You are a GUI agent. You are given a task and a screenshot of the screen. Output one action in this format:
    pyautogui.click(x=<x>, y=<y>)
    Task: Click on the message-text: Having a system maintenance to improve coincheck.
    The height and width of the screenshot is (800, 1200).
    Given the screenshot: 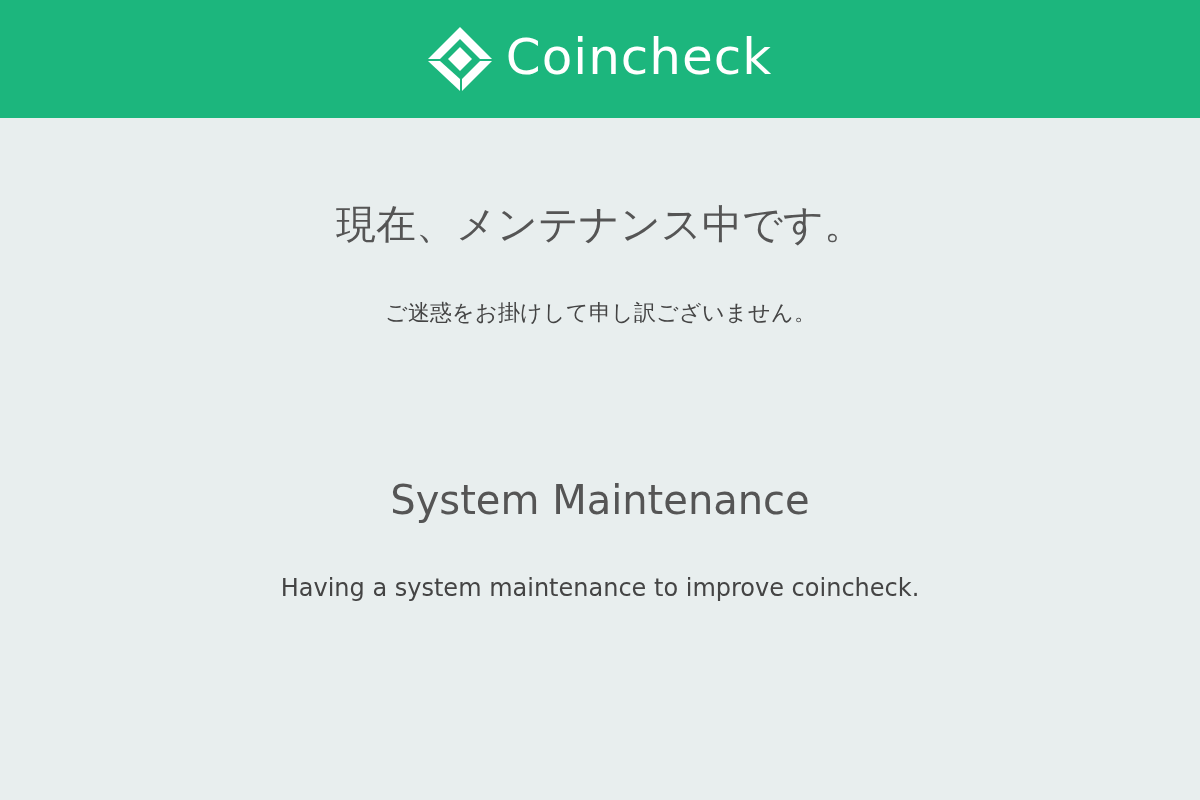 What is the action you would take?
    pyautogui.click(x=600, y=589)
    